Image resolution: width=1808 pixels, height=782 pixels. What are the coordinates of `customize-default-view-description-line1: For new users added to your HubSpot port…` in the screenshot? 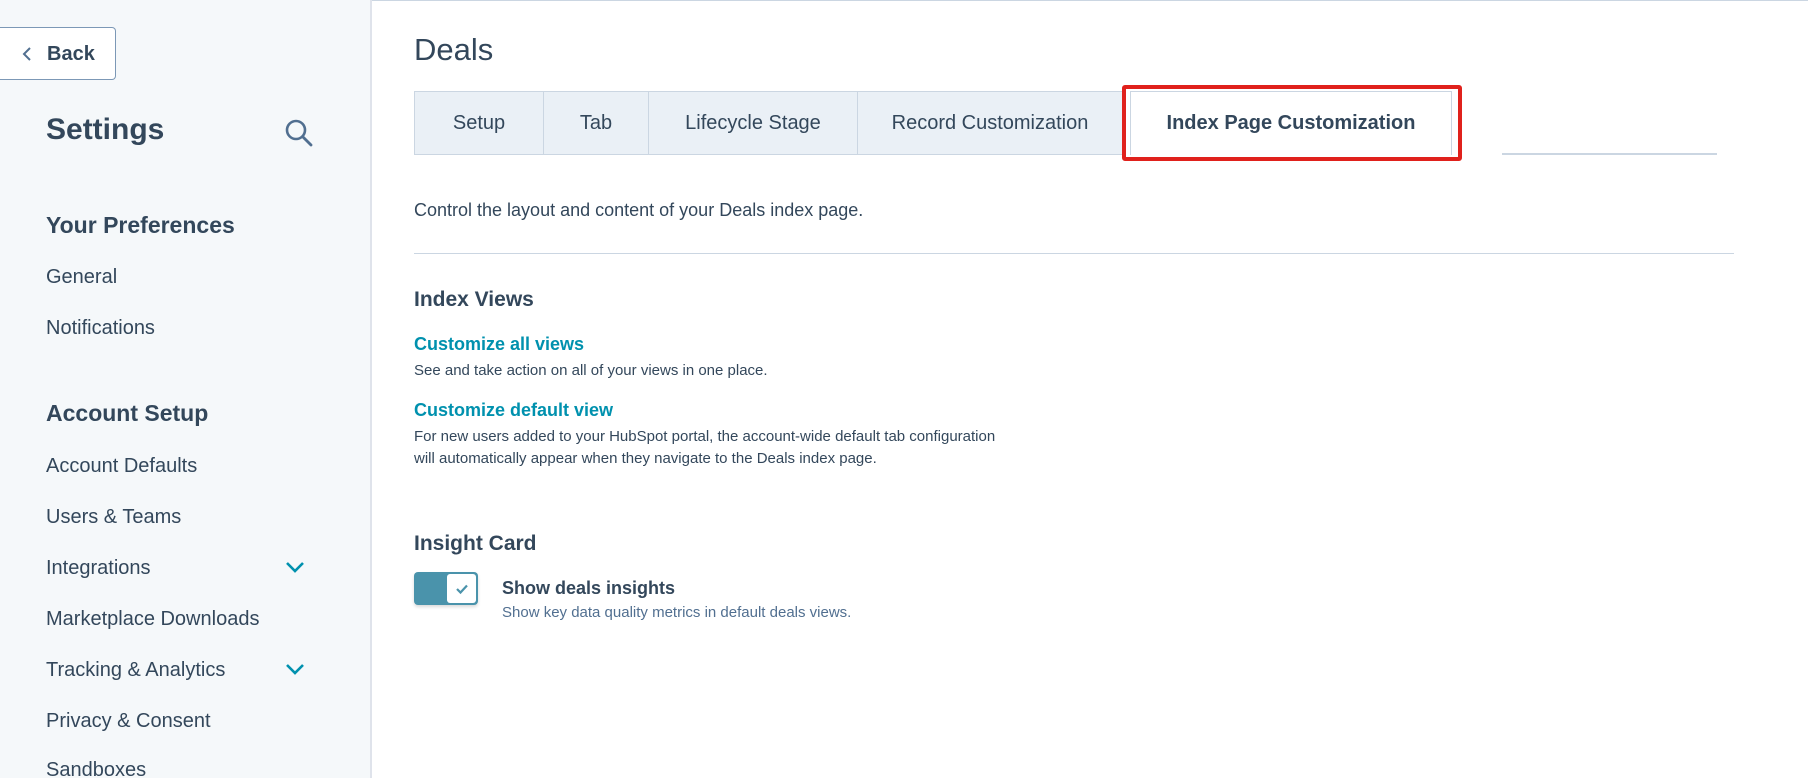 It's located at (705, 436).